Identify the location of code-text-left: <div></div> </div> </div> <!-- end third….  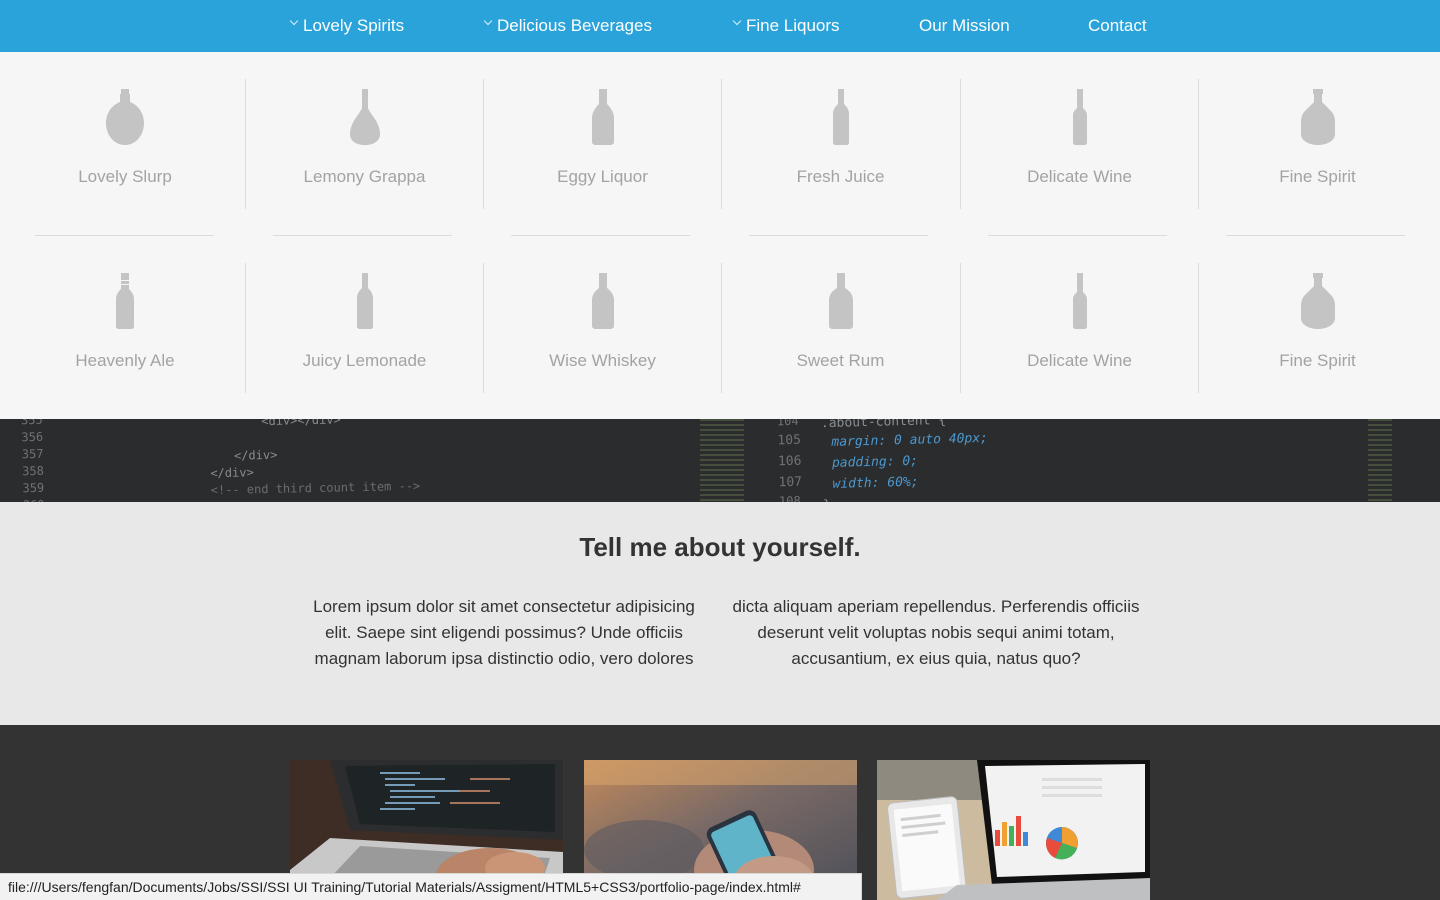
(314, 459).